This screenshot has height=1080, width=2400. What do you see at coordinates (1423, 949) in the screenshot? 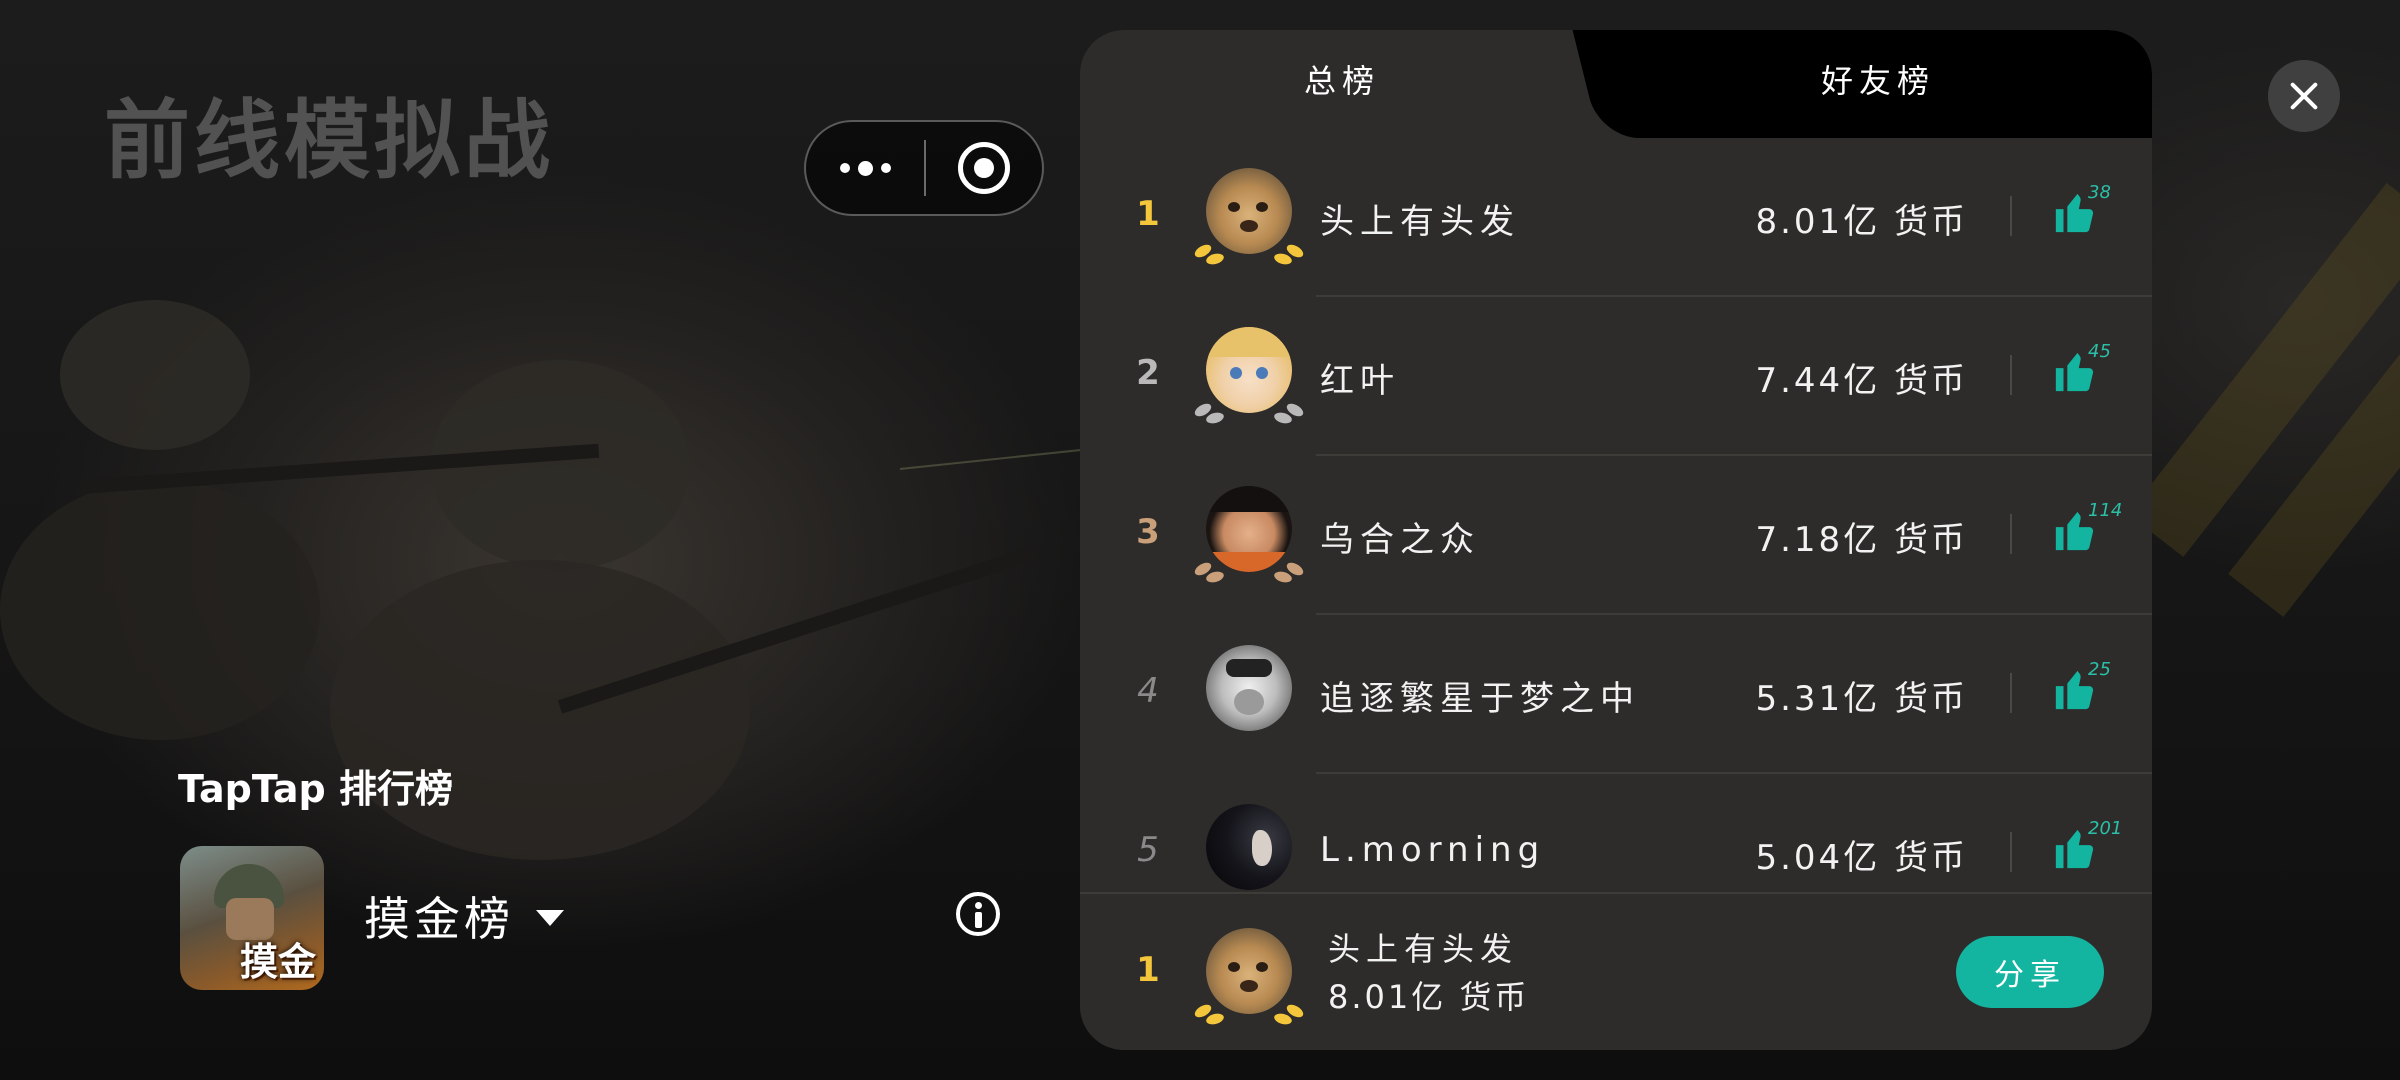
I see `my-name: 头上有头发` at bounding box center [1423, 949].